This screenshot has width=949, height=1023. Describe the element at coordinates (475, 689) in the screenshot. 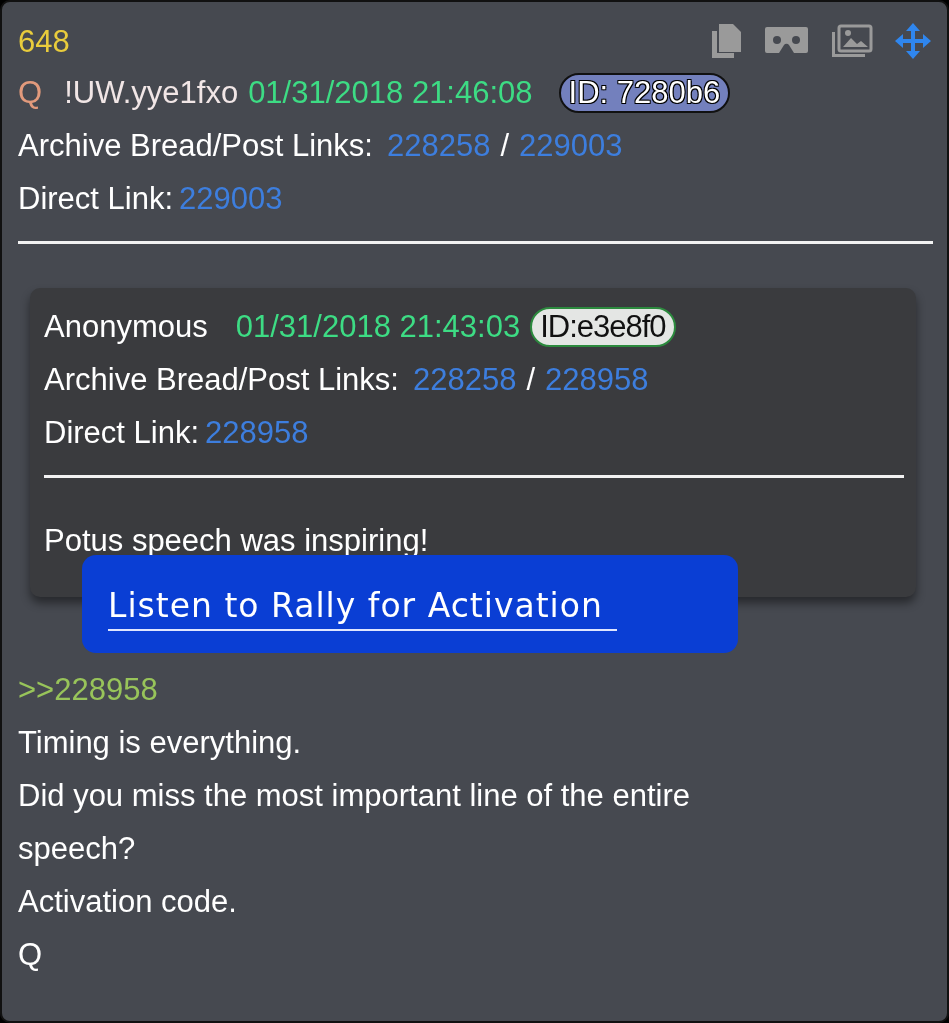

I see `reply-link: >>228958` at that location.